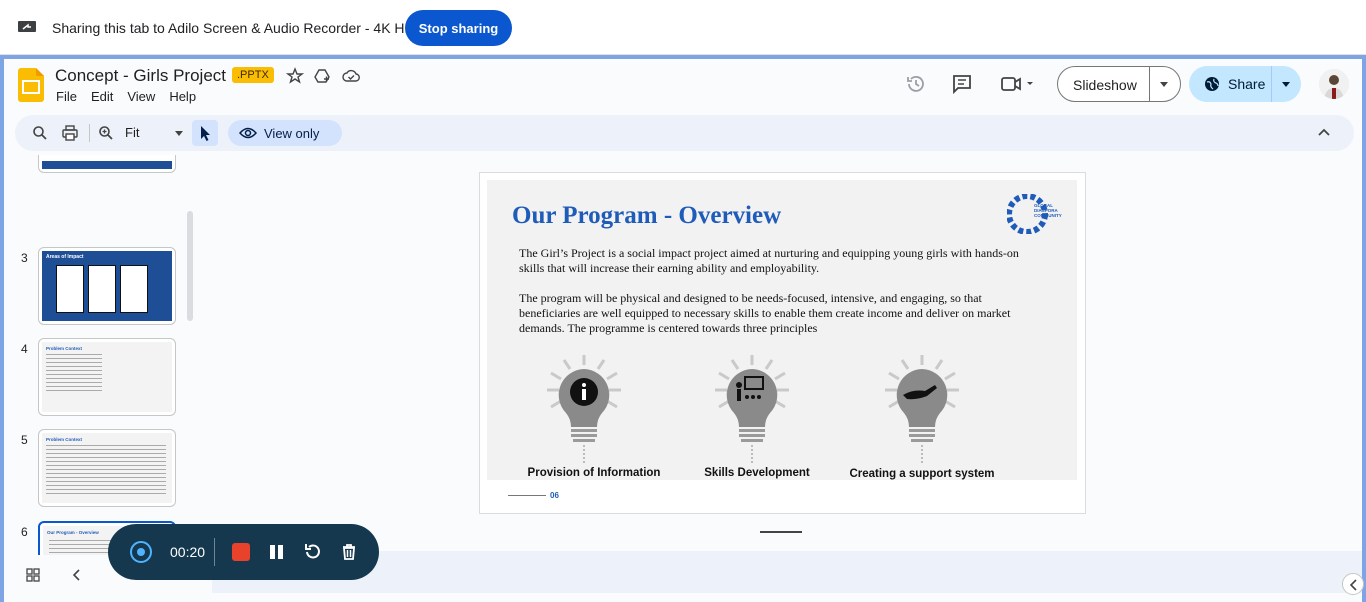 The image size is (1366, 602). What do you see at coordinates (65, 257) in the screenshot?
I see `thumbnail-title: Areas of Impact` at bounding box center [65, 257].